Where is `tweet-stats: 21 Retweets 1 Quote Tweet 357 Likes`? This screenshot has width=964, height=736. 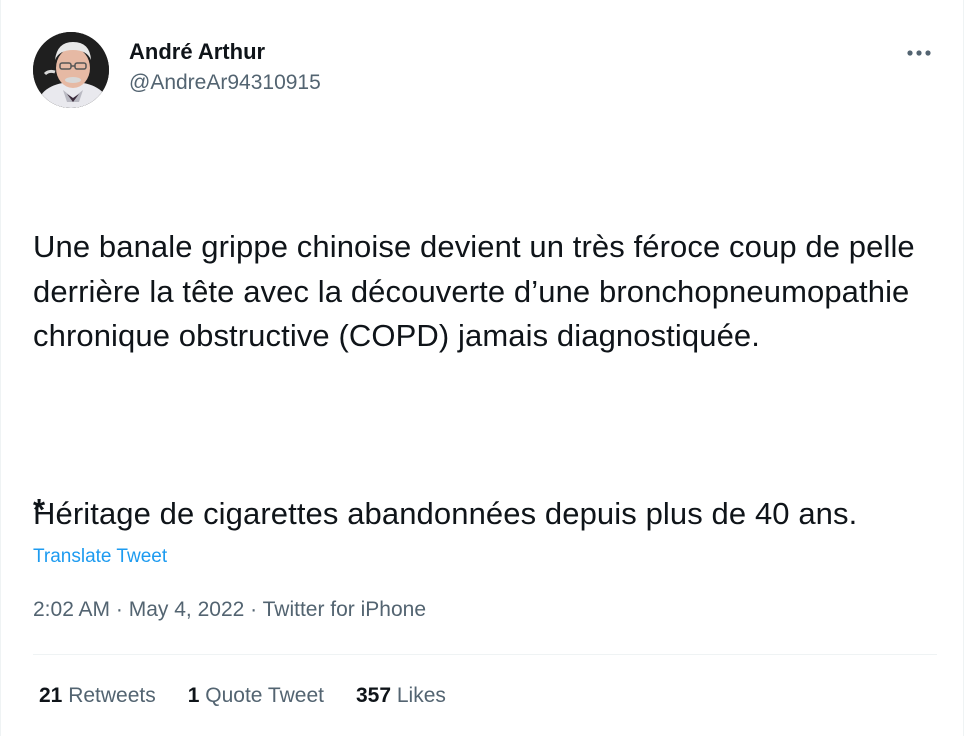
tweet-stats: 21 Retweets 1 Quote Tweet 357 Likes is located at coordinates (242, 696).